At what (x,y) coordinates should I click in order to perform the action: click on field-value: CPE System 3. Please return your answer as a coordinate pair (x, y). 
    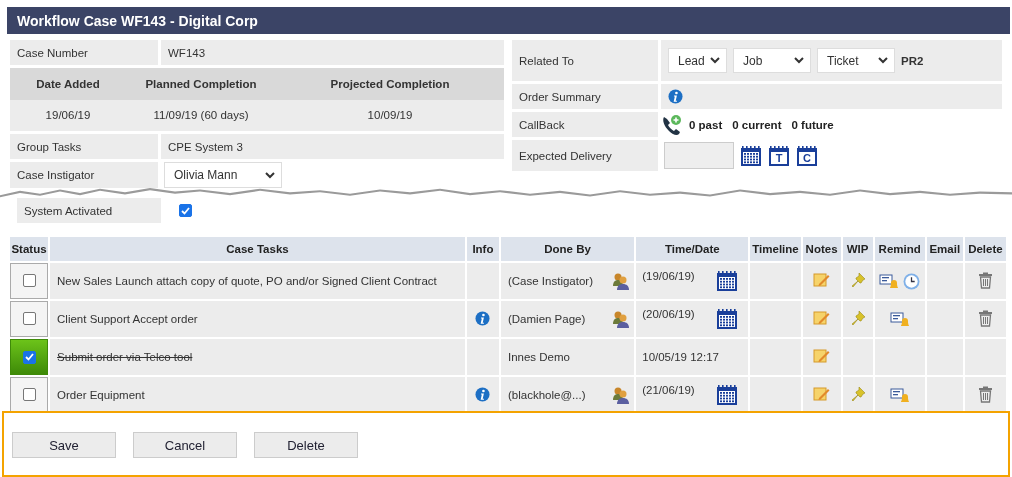
    Looking at the image, I should click on (332, 146).